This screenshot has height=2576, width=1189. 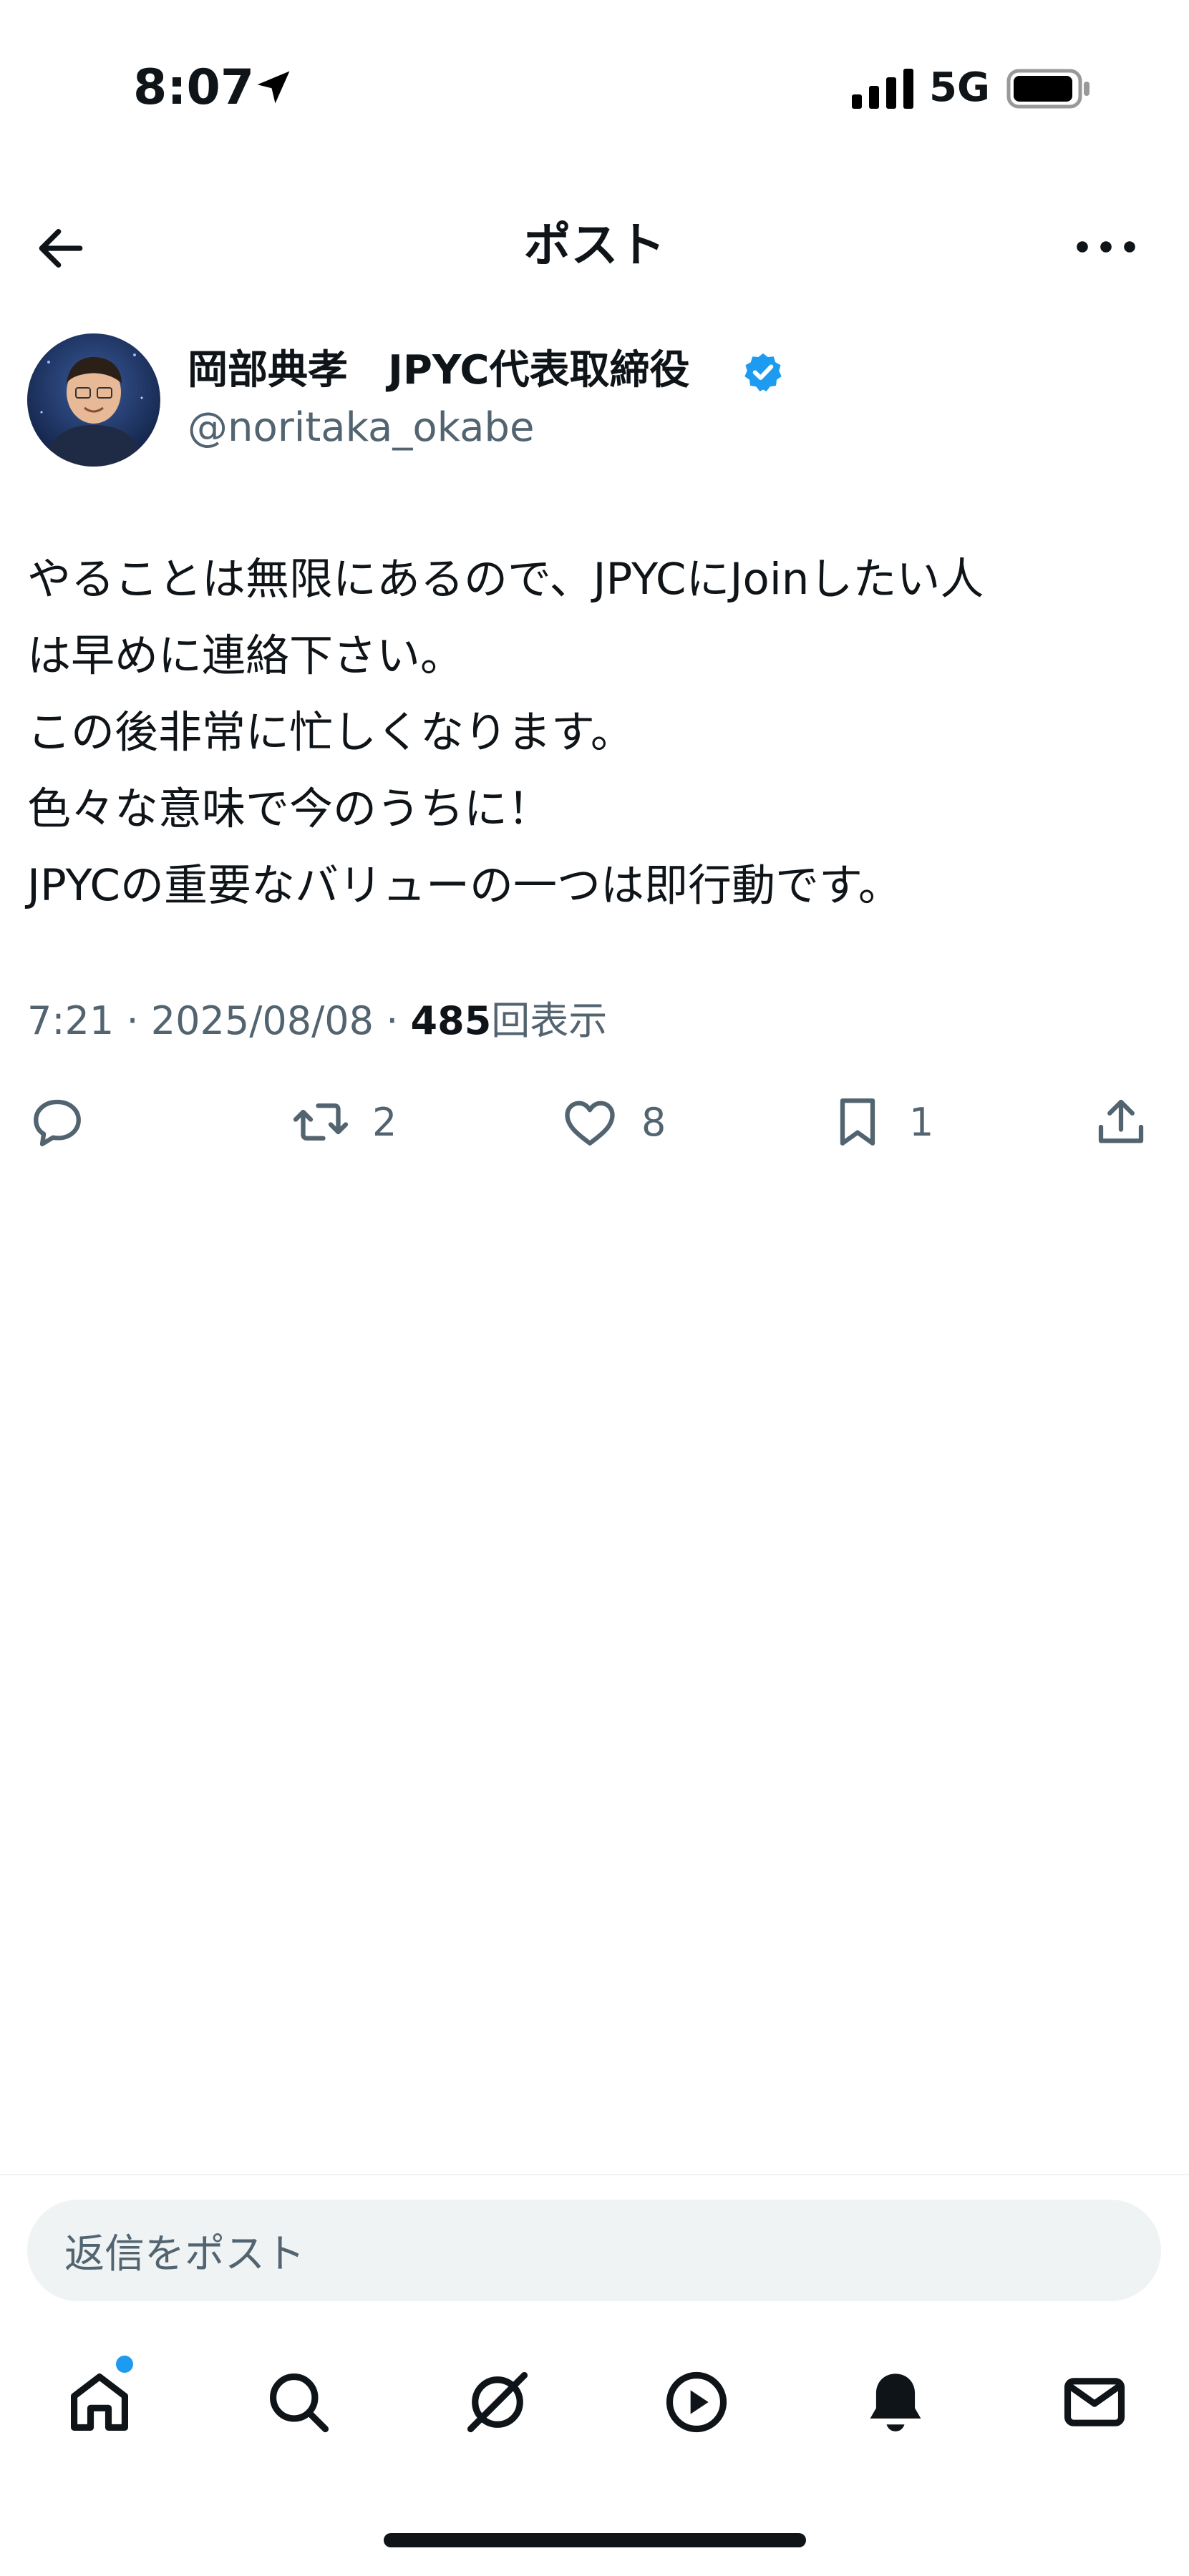 I want to click on home-notification-dot, so click(x=124, y=2364).